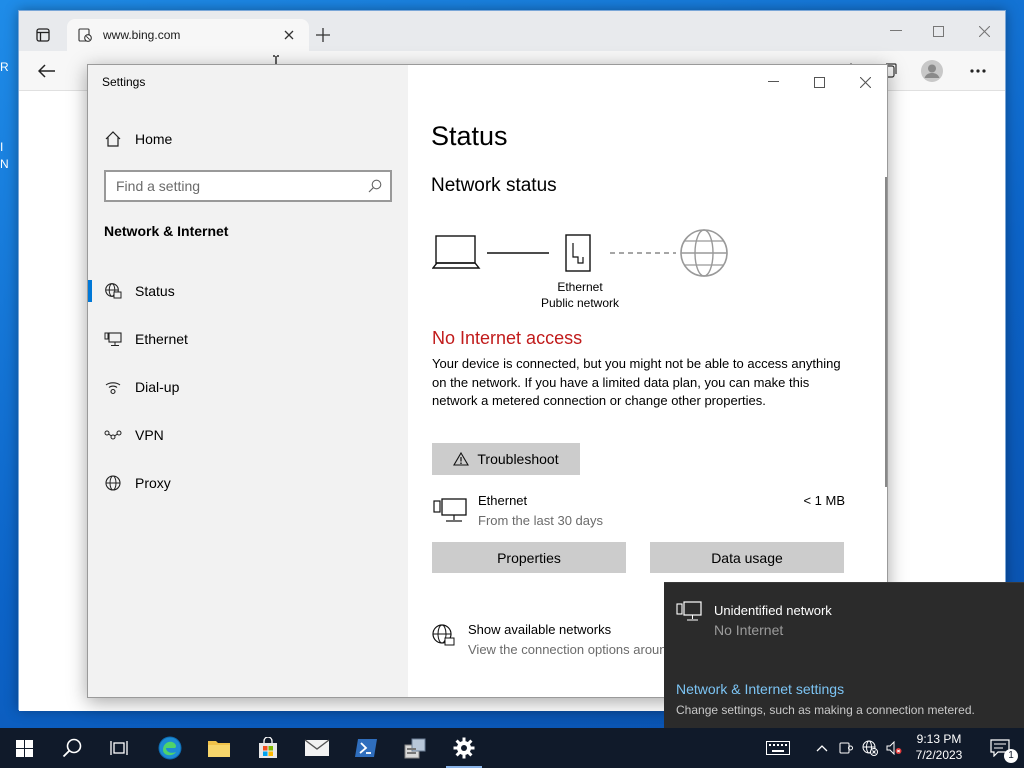 Image resolution: width=1024 pixels, height=768 pixels. What do you see at coordinates (582, 255) in the screenshot?
I see `network-status-diagram` at bounding box center [582, 255].